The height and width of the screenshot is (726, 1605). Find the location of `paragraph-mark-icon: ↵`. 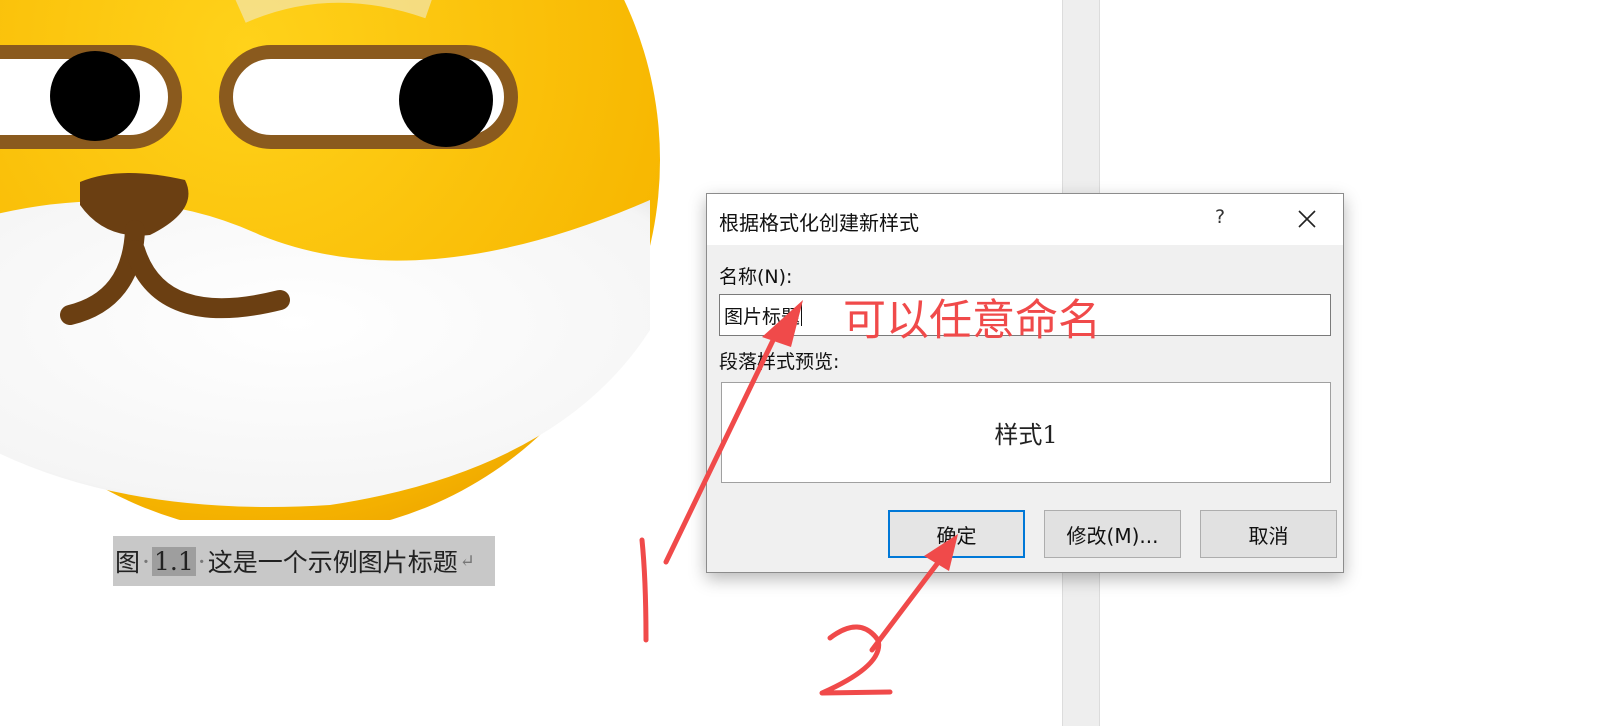

paragraph-mark-icon: ↵ is located at coordinates (467, 561).